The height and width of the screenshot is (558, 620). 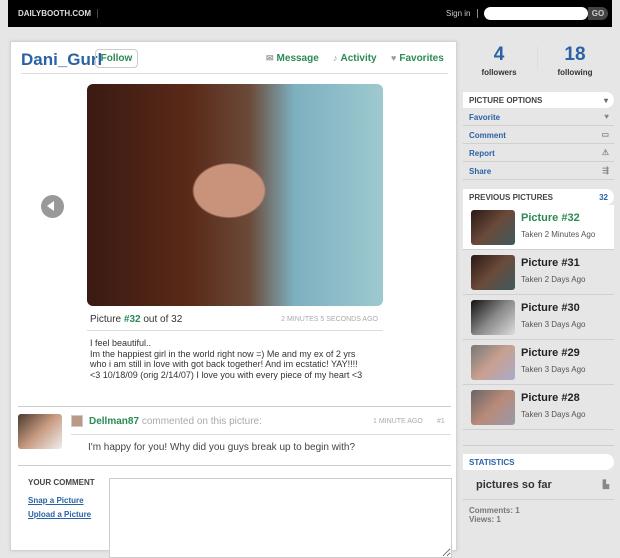 What do you see at coordinates (538, 100) in the screenshot?
I see `picture-options-header: PICTURE OPTIONS ▾` at bounding box center [538, 100].